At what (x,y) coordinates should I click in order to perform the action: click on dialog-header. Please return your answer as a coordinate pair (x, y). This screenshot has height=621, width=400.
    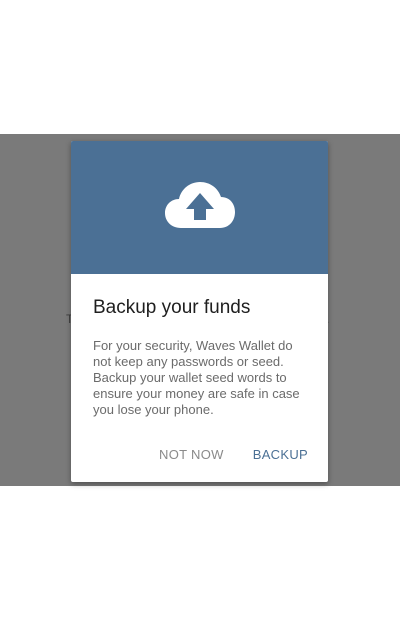
    Looking at the image, I should click on (199, 207).